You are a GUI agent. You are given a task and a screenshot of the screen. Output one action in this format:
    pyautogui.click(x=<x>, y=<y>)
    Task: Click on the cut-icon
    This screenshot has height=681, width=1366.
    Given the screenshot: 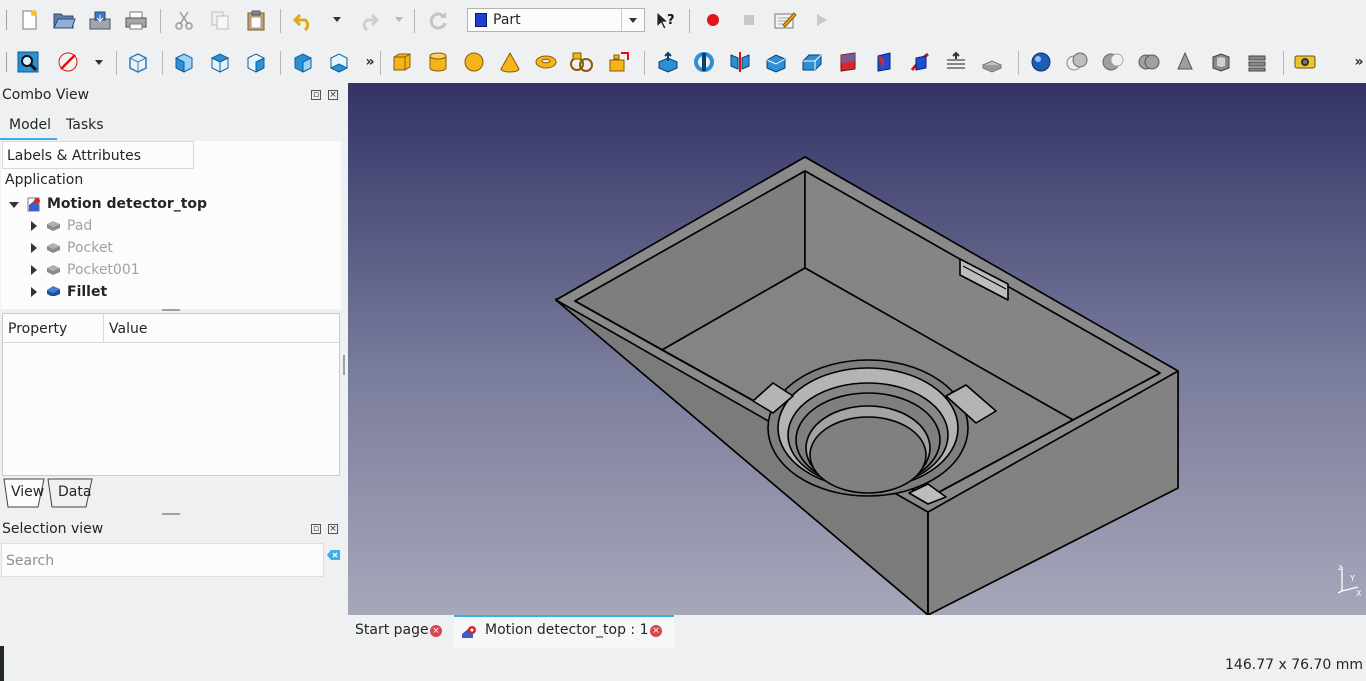 What is the action you would take?
    pyautogui.click(x=184, y=20)
    